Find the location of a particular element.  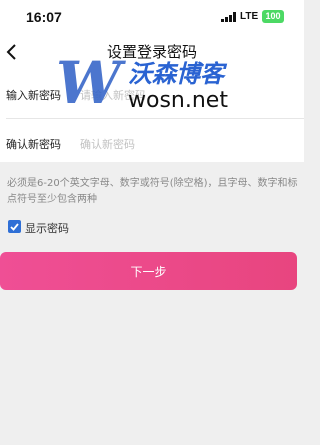

new-password-row: 输入新密码 is located at coordinates (152, 95).